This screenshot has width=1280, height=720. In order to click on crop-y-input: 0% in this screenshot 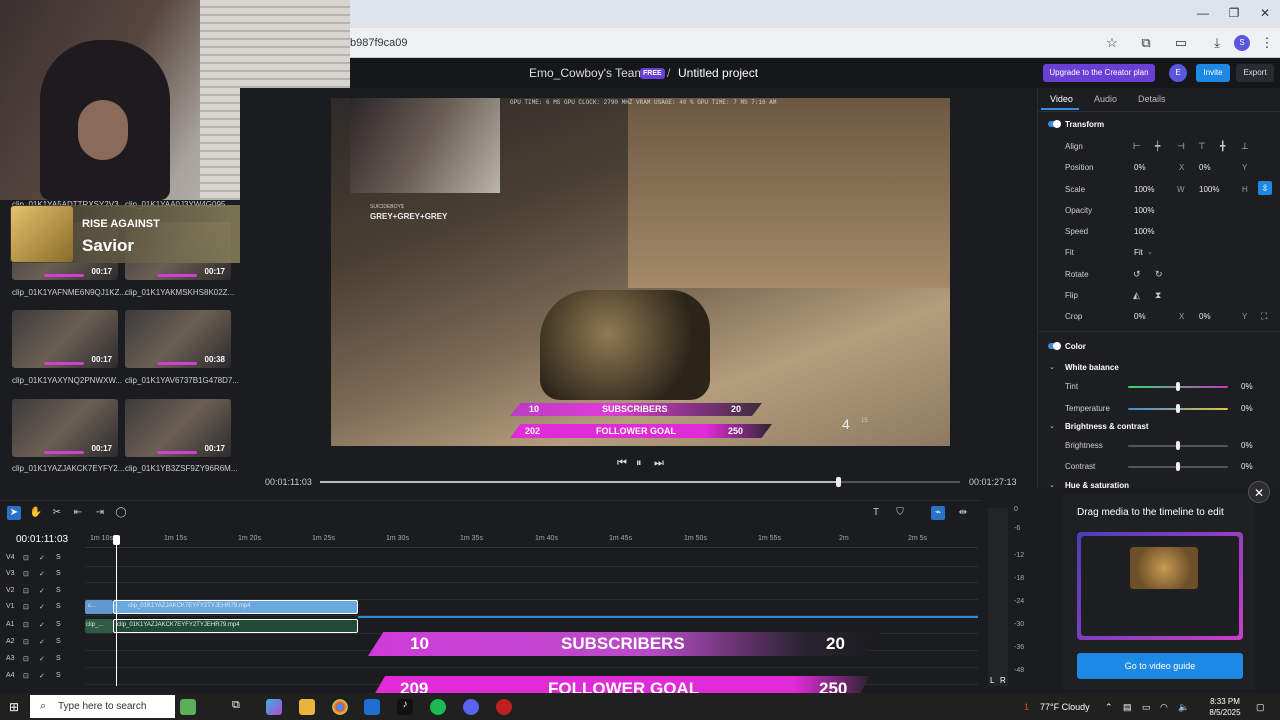, I will do `click(1205, 316)`.